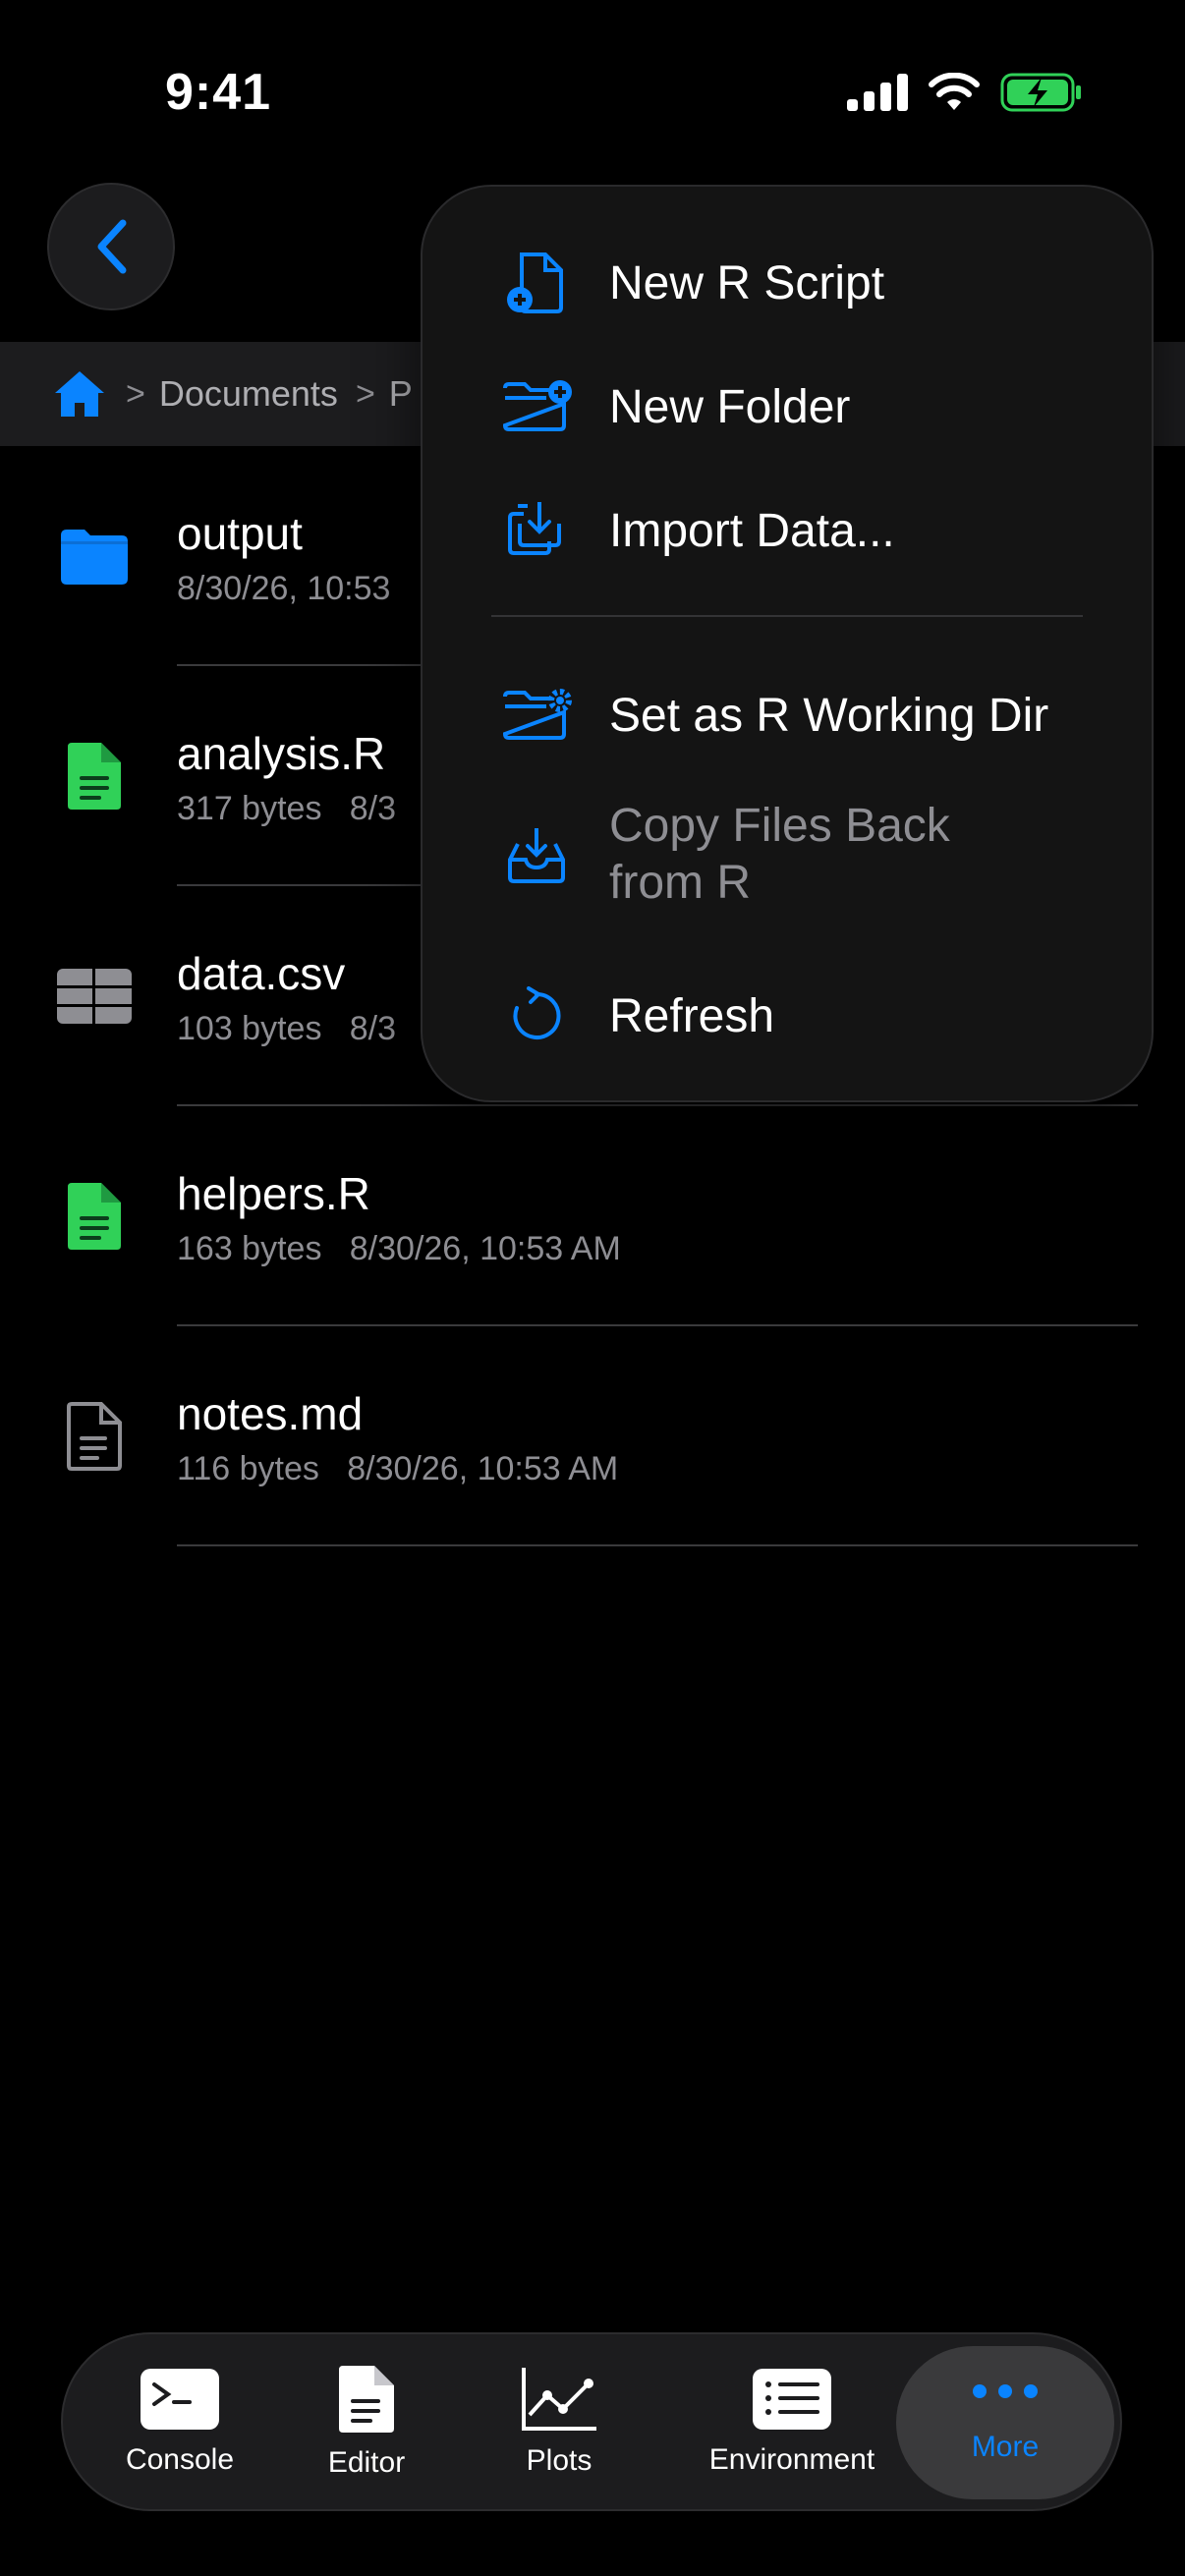  I want to click on divider, so click(658, 1545).